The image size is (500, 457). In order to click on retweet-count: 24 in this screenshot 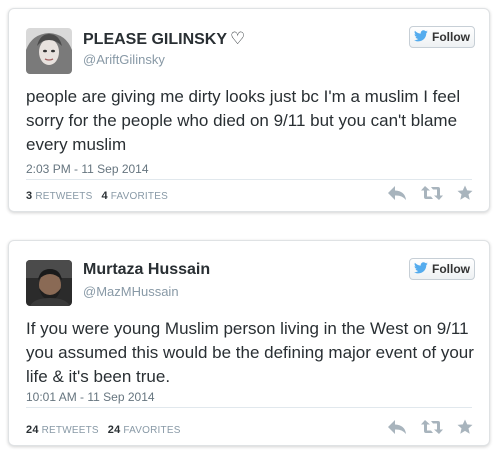, I will do `click(32, 430)`.